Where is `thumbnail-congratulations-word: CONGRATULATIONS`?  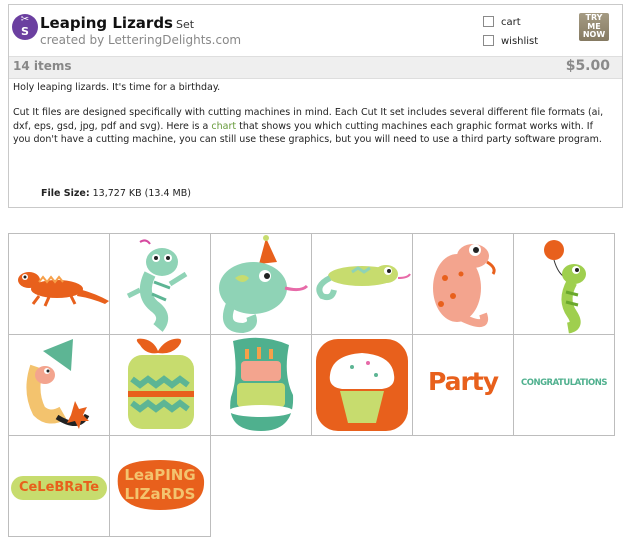
thumbnail-congratulations-word: CONGRATULATIONS is located at coordinates (564, 385).